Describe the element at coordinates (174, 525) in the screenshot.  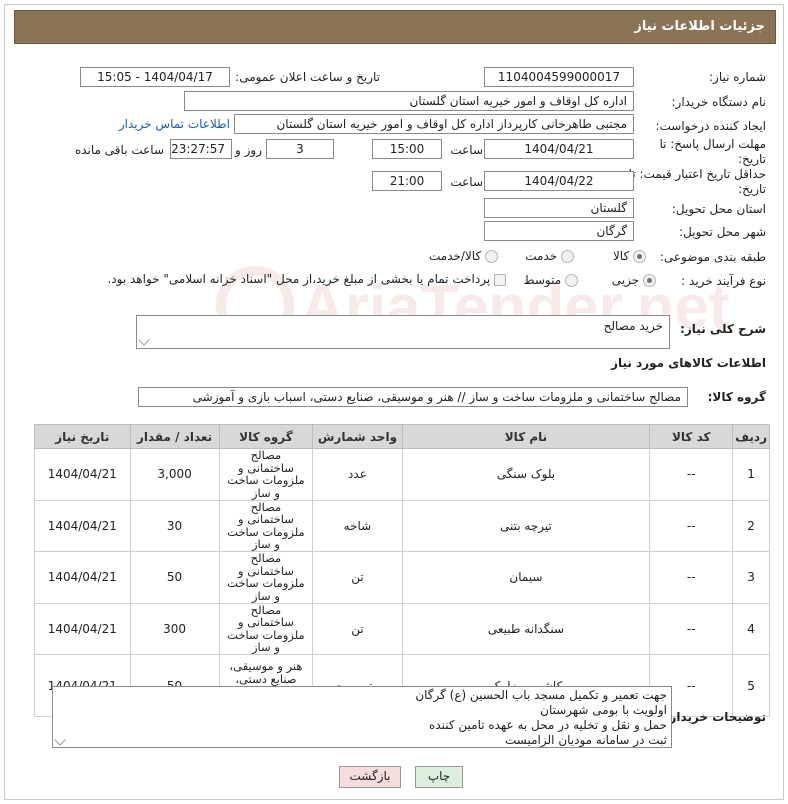
I see `cell-qty: 30` at that location.